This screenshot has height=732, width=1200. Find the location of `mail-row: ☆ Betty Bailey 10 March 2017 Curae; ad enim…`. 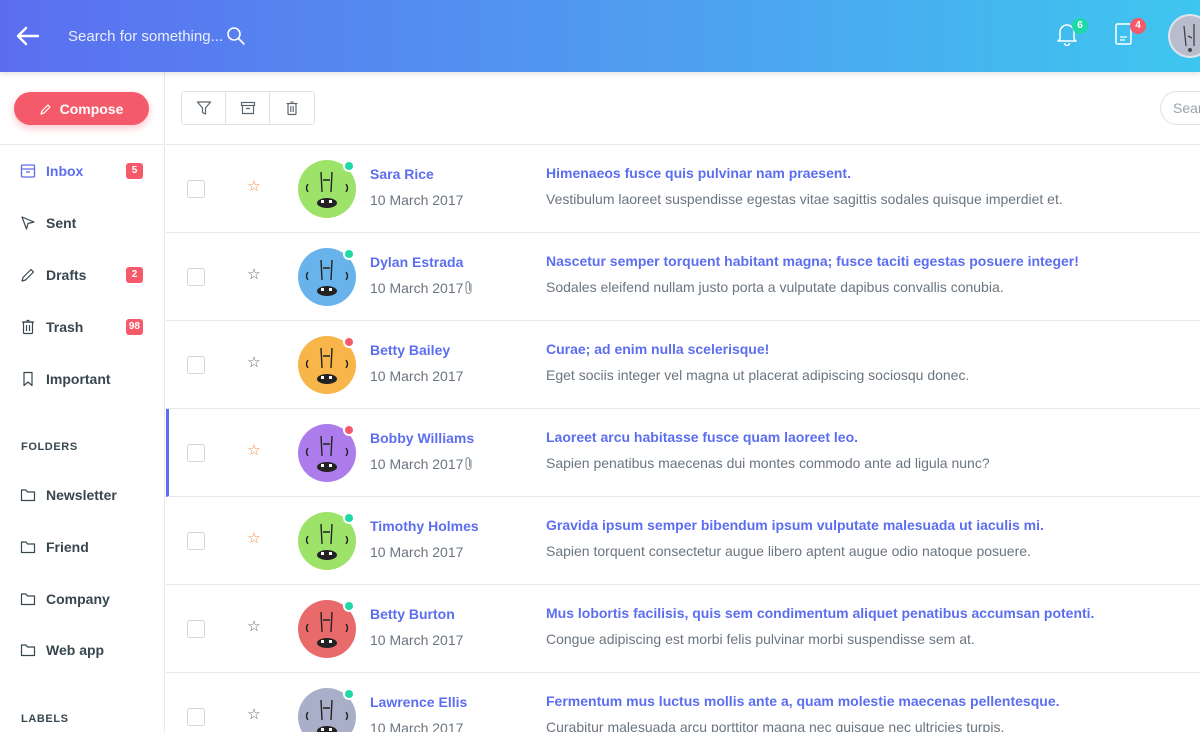

mail-row: ☆ Betty Bailey 10 March 2017 Curae; ad enim… is located at coordinates (683, 365).